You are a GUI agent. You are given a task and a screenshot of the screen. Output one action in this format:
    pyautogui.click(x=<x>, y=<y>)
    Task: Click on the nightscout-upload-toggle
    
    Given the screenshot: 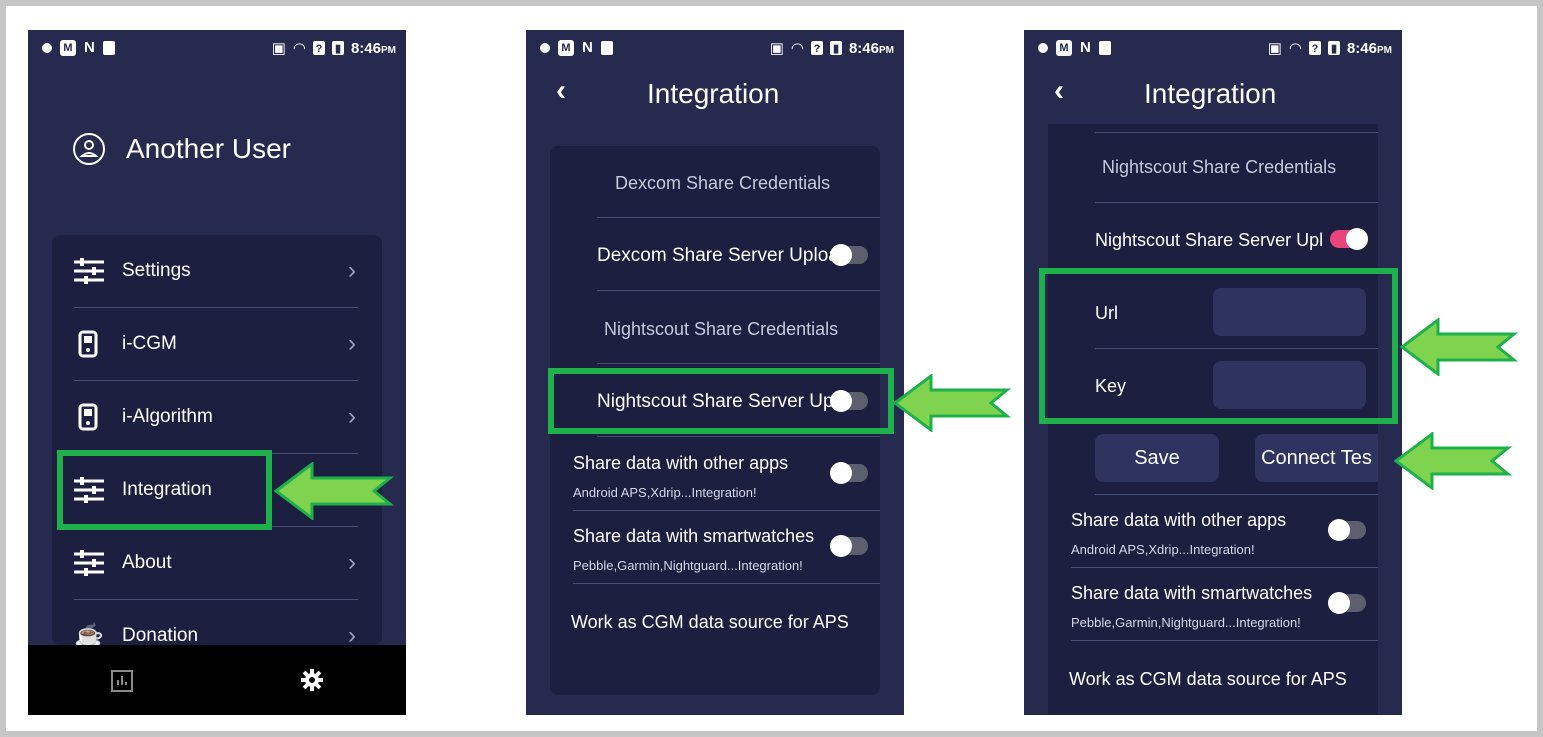 What is the action you would take?
    pyautogui.click(x=1349, y=239)
    